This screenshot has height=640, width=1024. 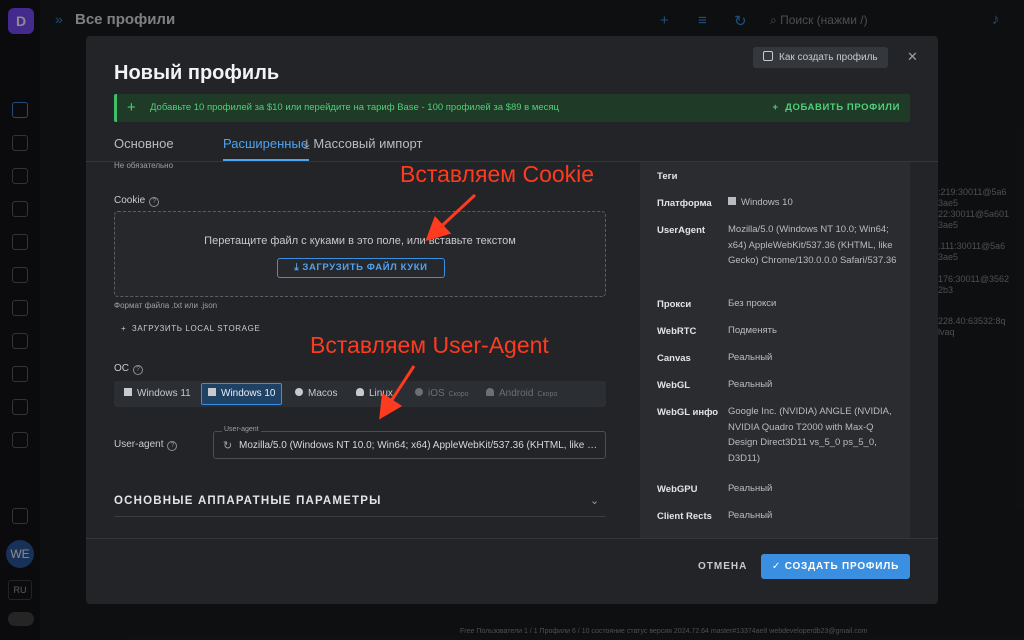 I want to click on summary-key: WebGPU, so click(x=677, y=489).